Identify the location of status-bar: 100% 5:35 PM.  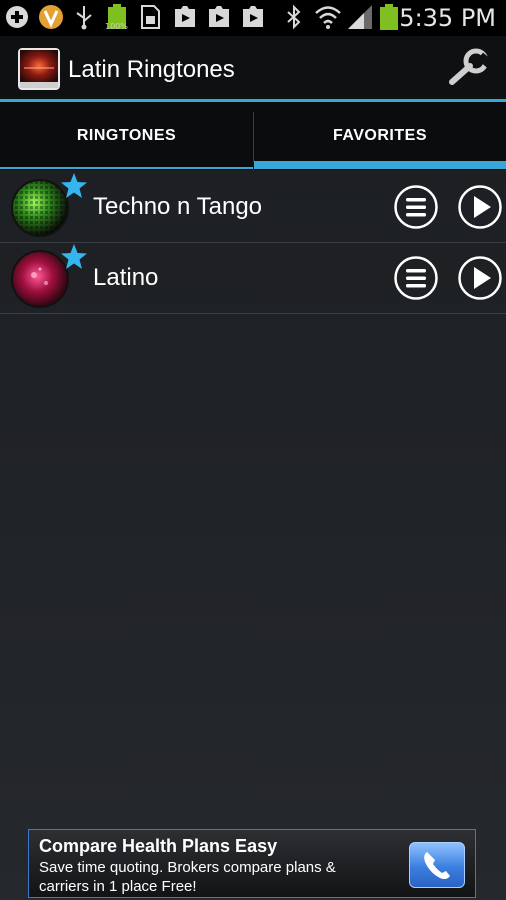
(253, 18).